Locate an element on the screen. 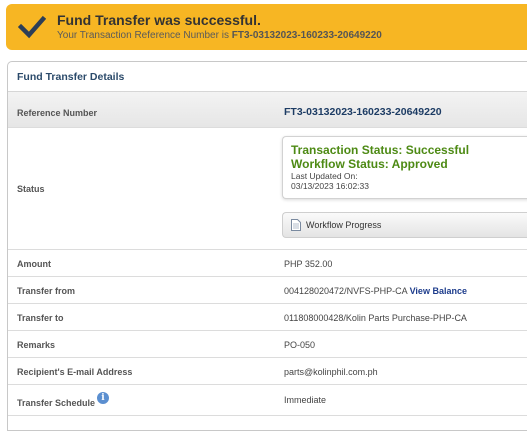 The width and height of the screenshot is (527, 431). schedule-row: Transfer Schedule i Immediate is located at coordinates (267, 400).